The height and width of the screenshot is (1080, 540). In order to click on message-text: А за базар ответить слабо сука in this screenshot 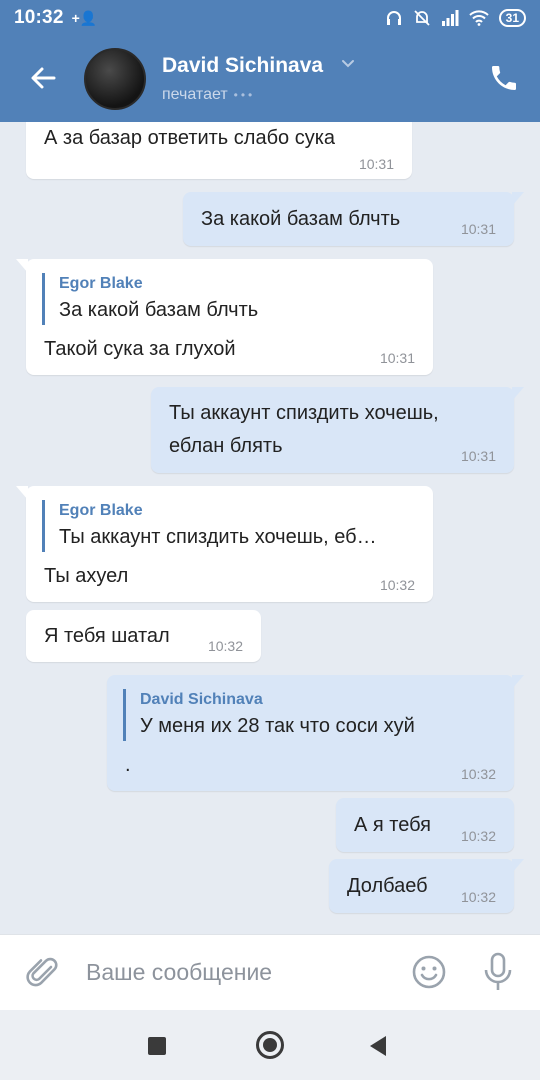, I will do `click(190, 138)`.